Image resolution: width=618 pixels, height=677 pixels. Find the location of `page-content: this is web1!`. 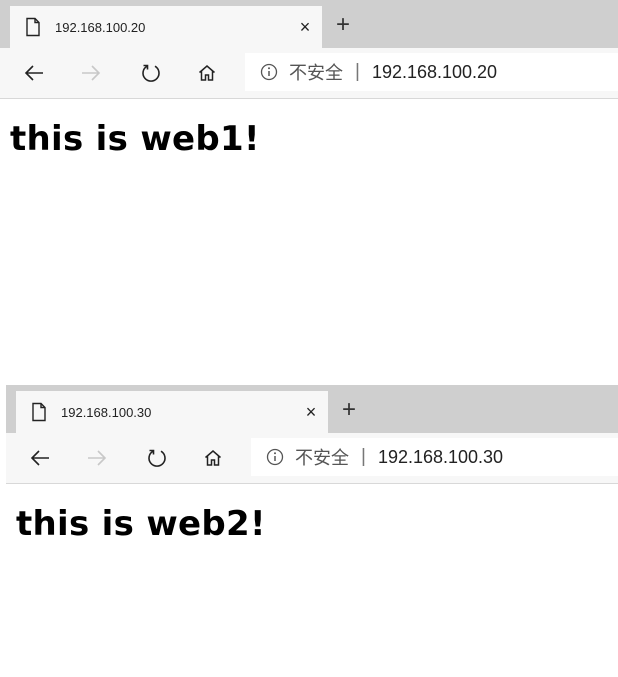

page-content: this is web1! is located at coordinates (309, 139).